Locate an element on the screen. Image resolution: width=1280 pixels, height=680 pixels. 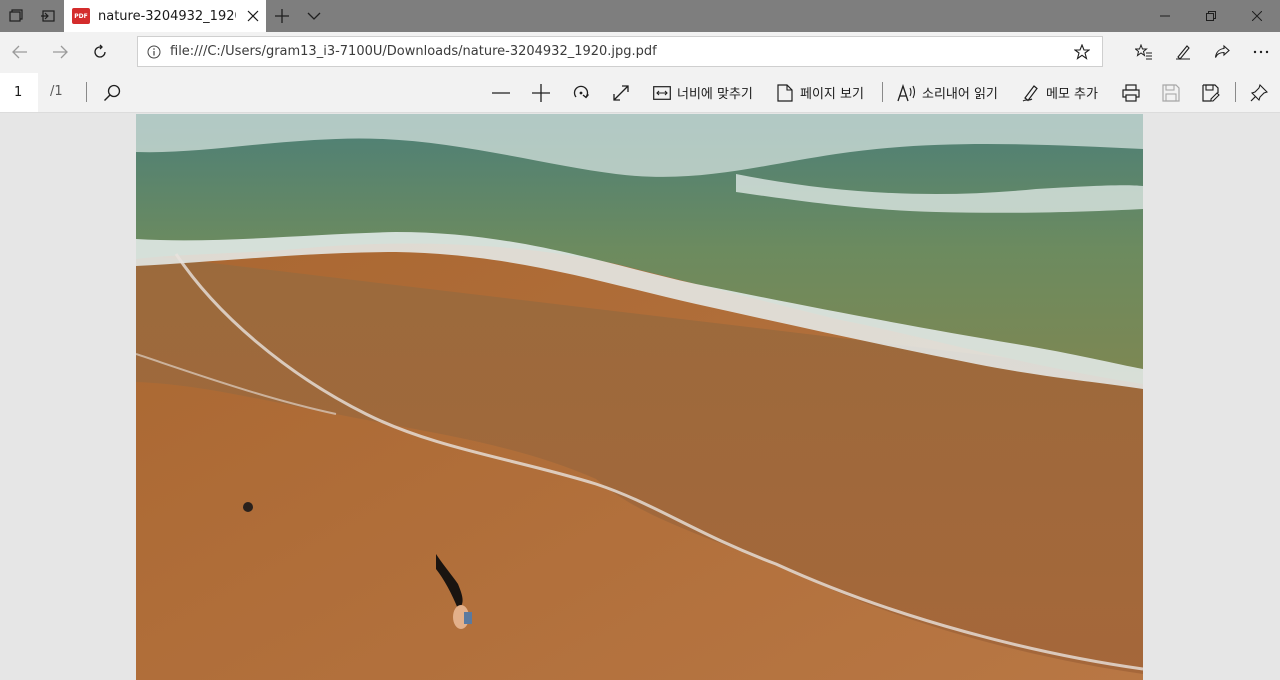
read-aloud-label: 소리내어 읽기 is located at coordinates (960, 94).